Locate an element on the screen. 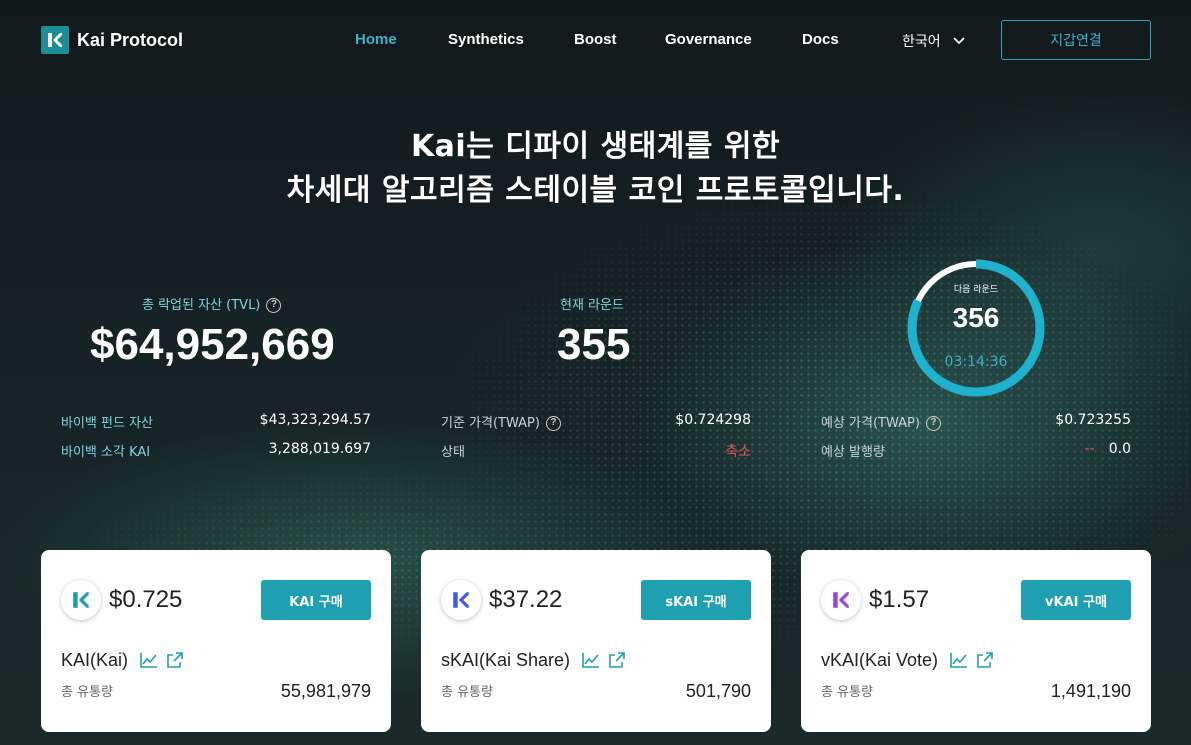 Image resolution: width=1191 pixels, height=745 pixels. est-issue-value: 0.0 is located at coordinates (1119, 449).